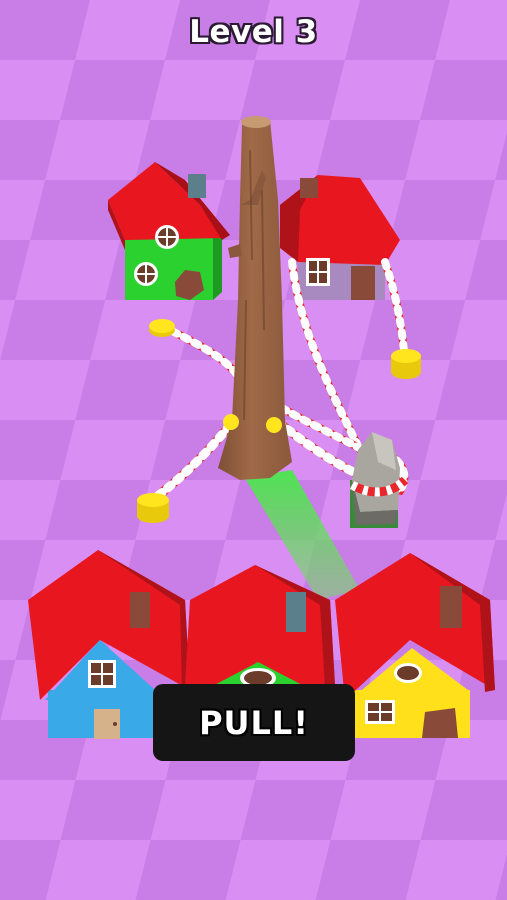 The width and height of the screenshot is (507, 900). I want to click on level-title: Level 3, so click(253, 32).